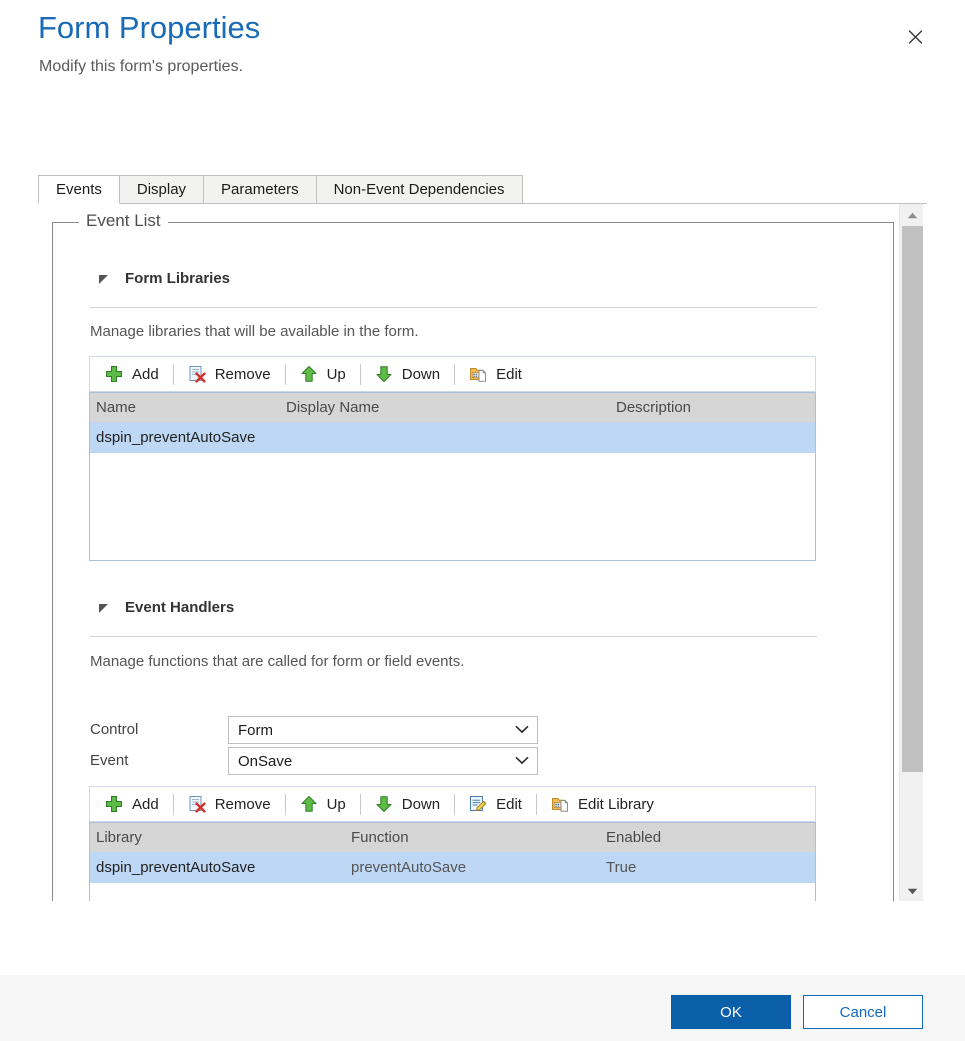 This screenshot has width=965, height=1041. Describe the element at coordinates (452, 804) in the screenshot. I see `event-handlers-toolbar: Add Remove Up Down Edit Edit Library` at that location.